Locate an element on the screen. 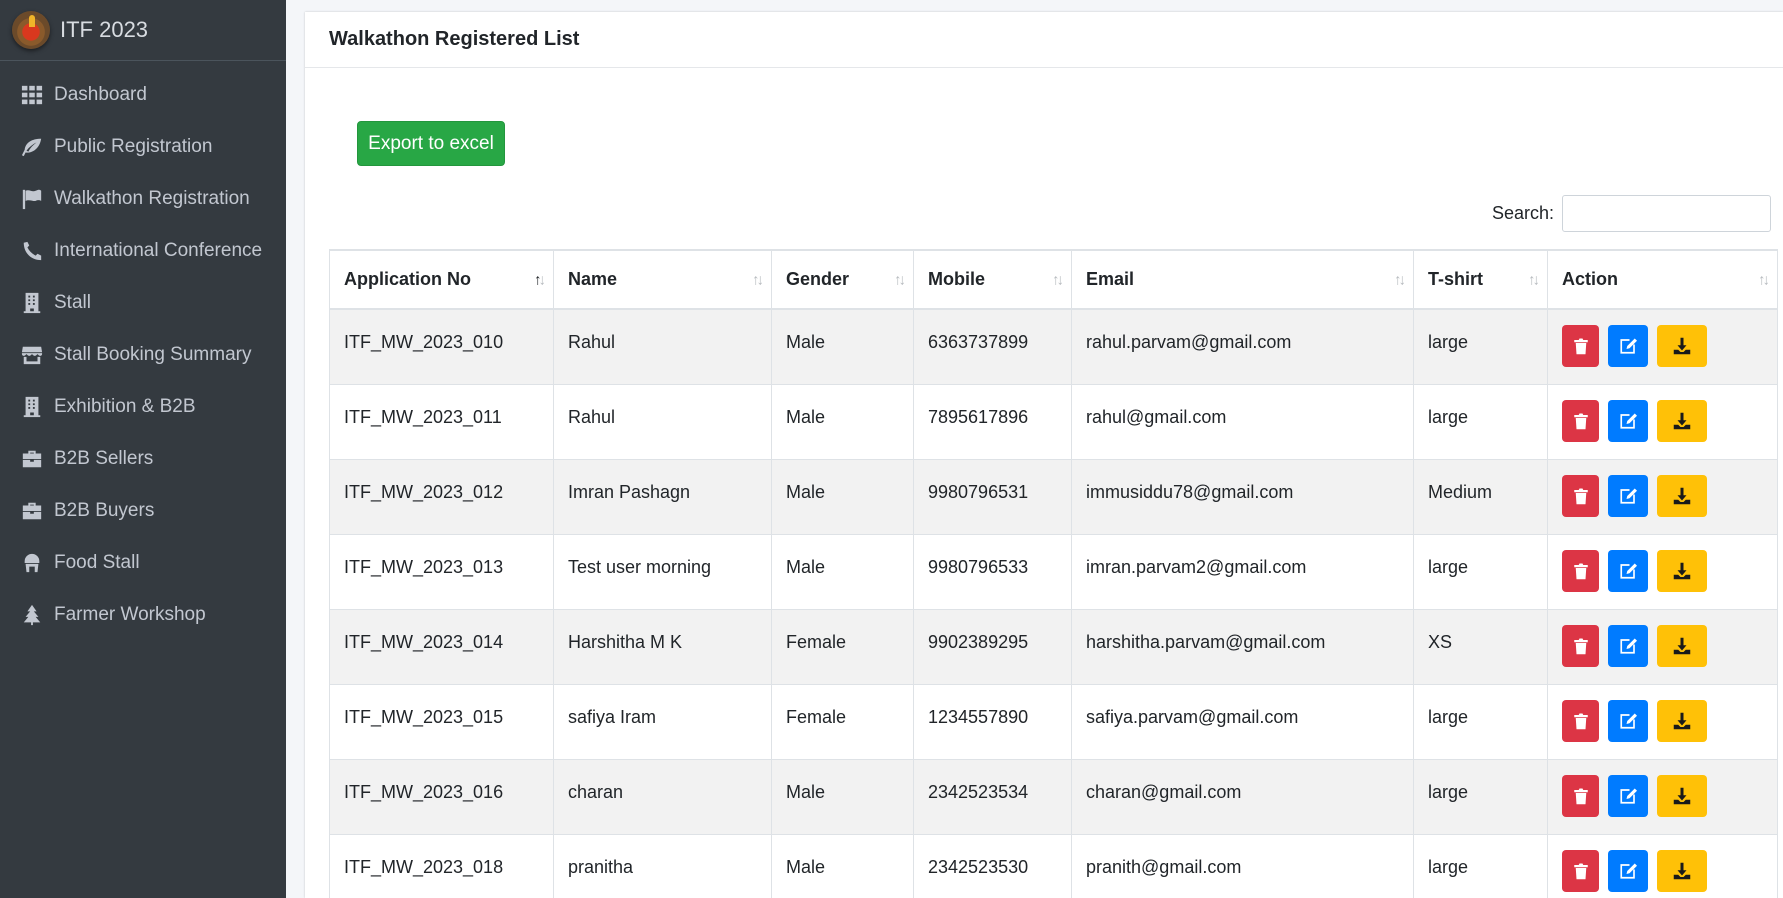  brand: ITF 2023 is located at coordinates (143, 30).